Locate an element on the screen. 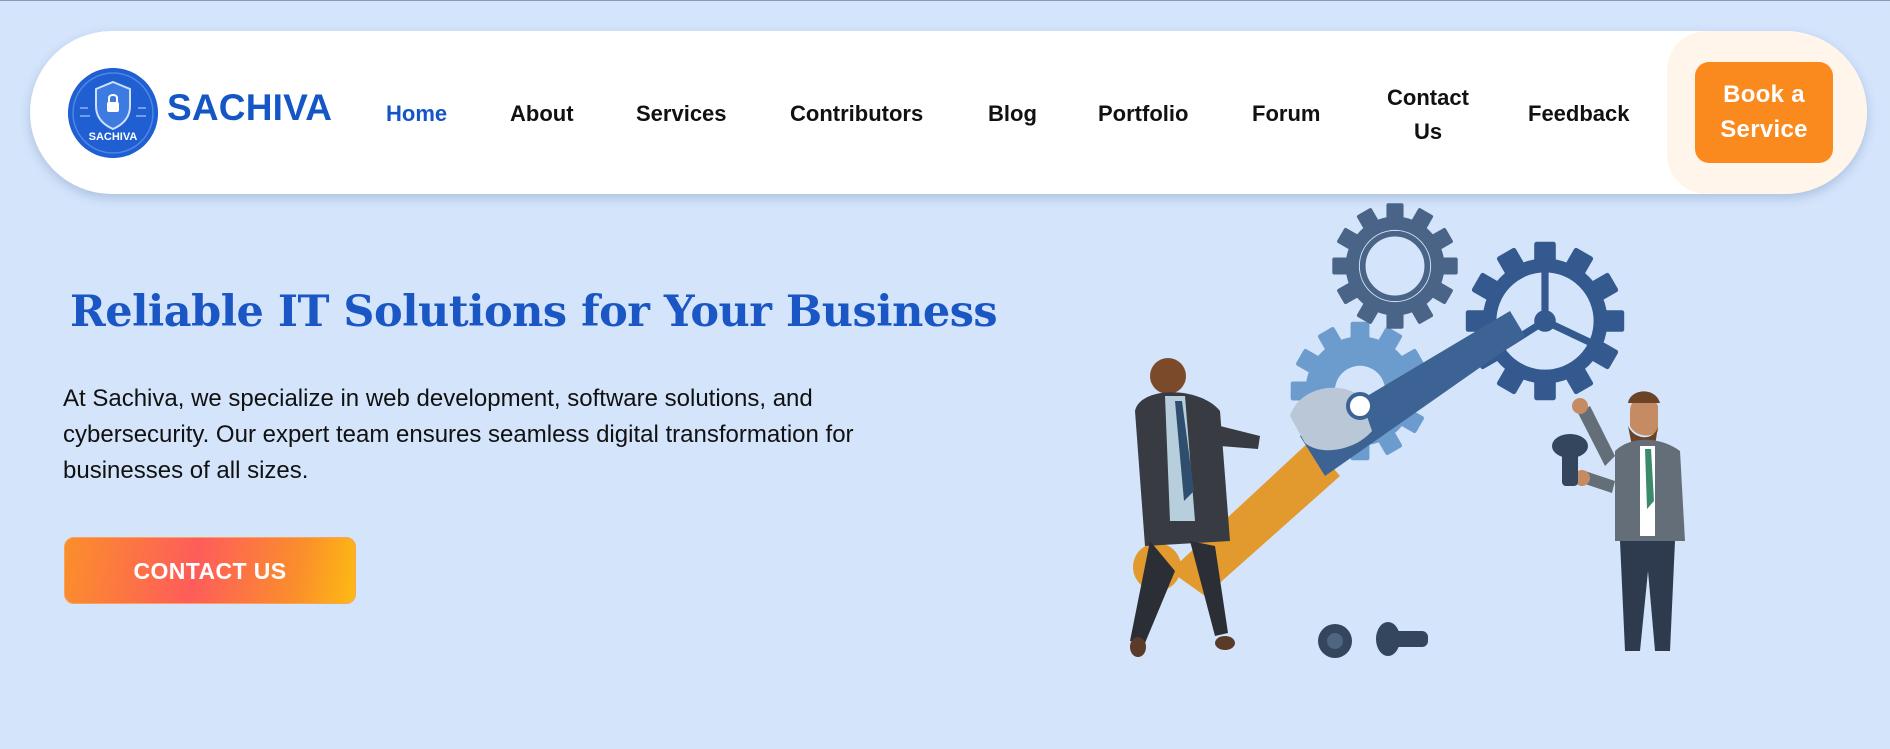 This screenshot has width=1890, height=749. nav-contact-us: Contact Us is located at coordinates (1428, 115).